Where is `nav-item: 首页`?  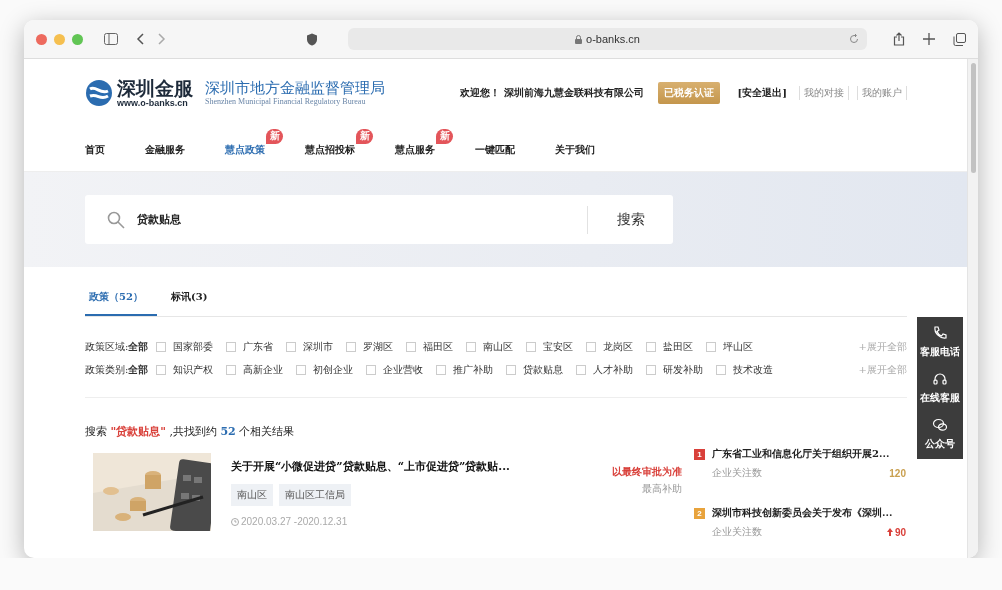
nav-item: 首页 is located at coordinates (95, 149).